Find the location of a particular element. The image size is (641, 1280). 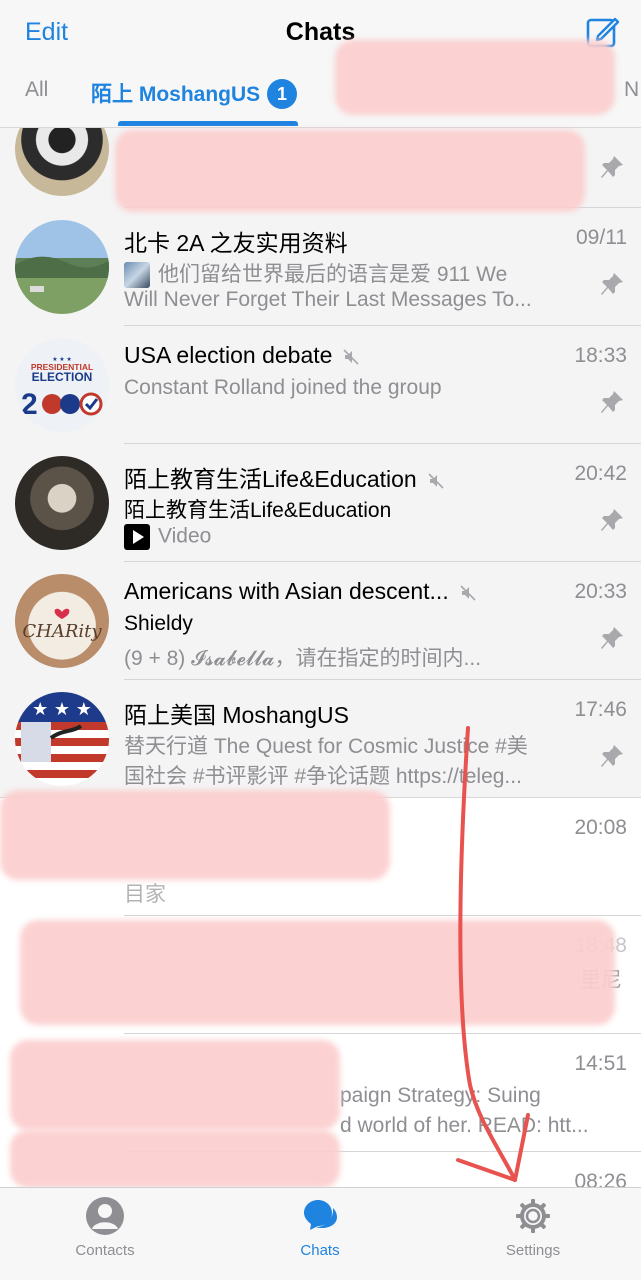

chat-time: 08:26 is located at coordinates (600, 1178).